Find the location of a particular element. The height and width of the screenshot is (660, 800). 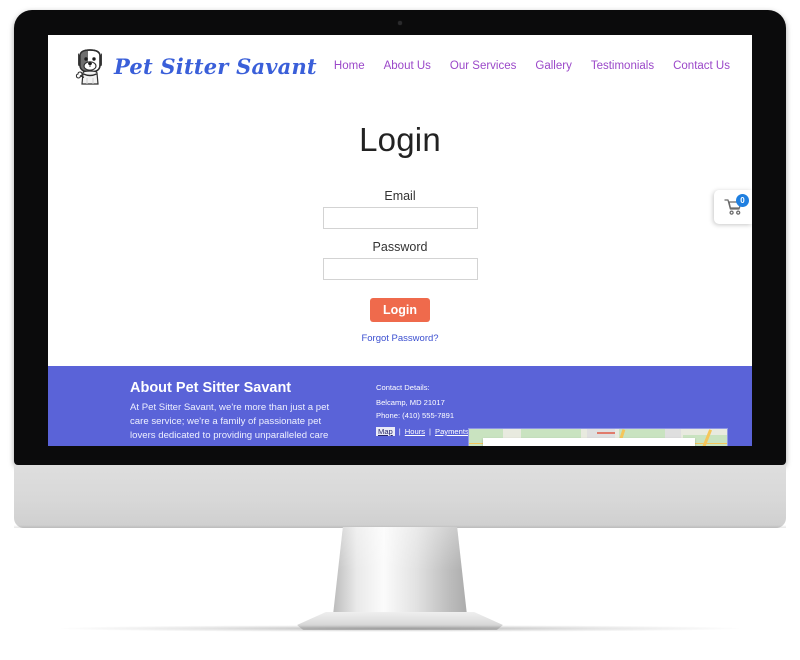

login-actions: Login is located at coordinates (400, 306).